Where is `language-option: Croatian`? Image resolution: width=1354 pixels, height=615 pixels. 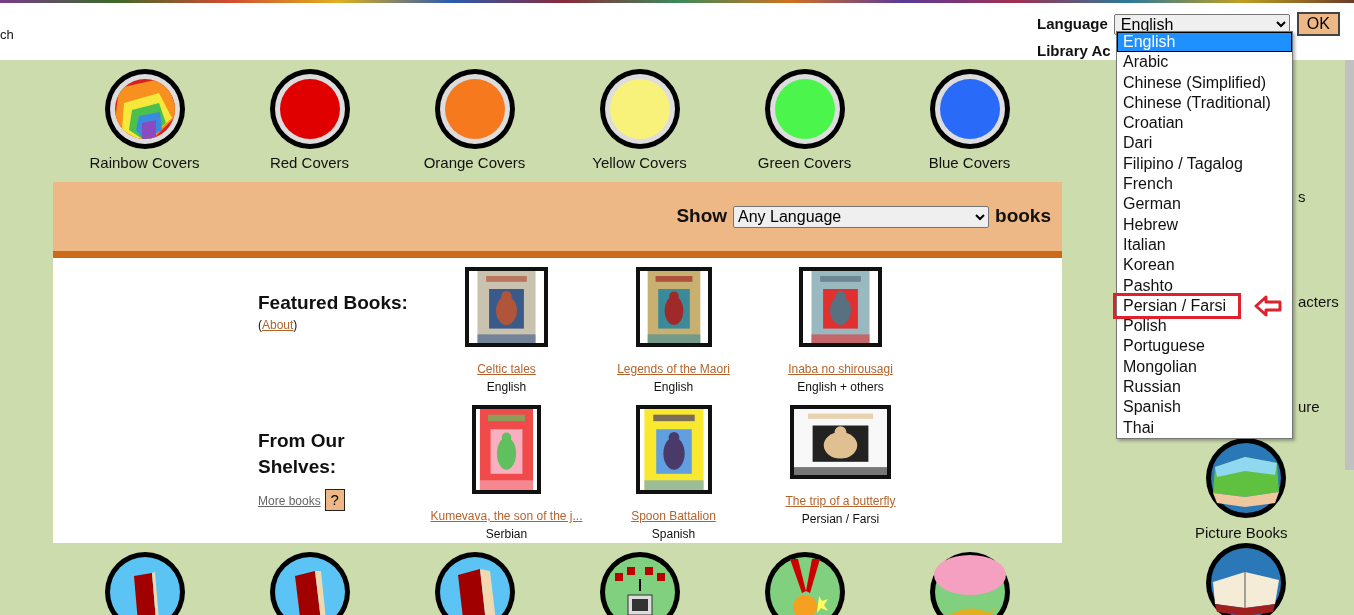 language-option: Croatian is located at coordinates (1152, 123).